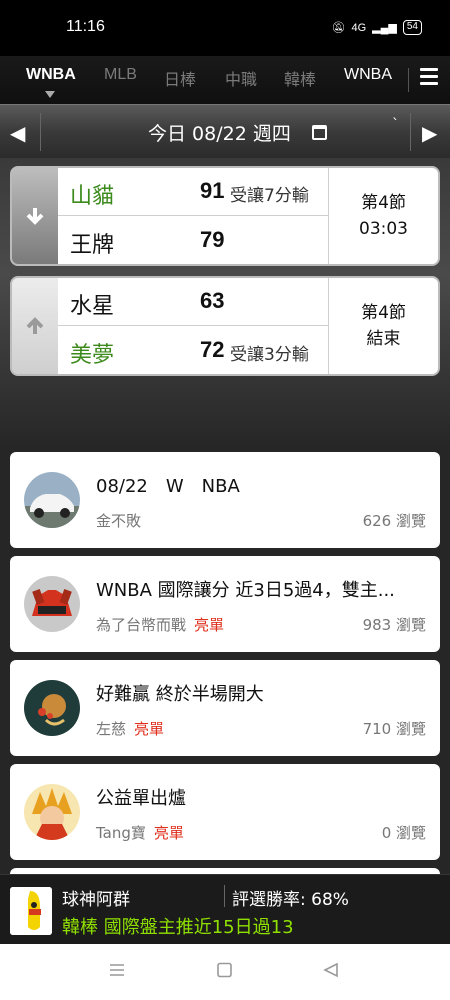  What do you see at coordinates (212, 300) in the screenshot?
I see `team-score: 63` at bounding box center [212, 300].